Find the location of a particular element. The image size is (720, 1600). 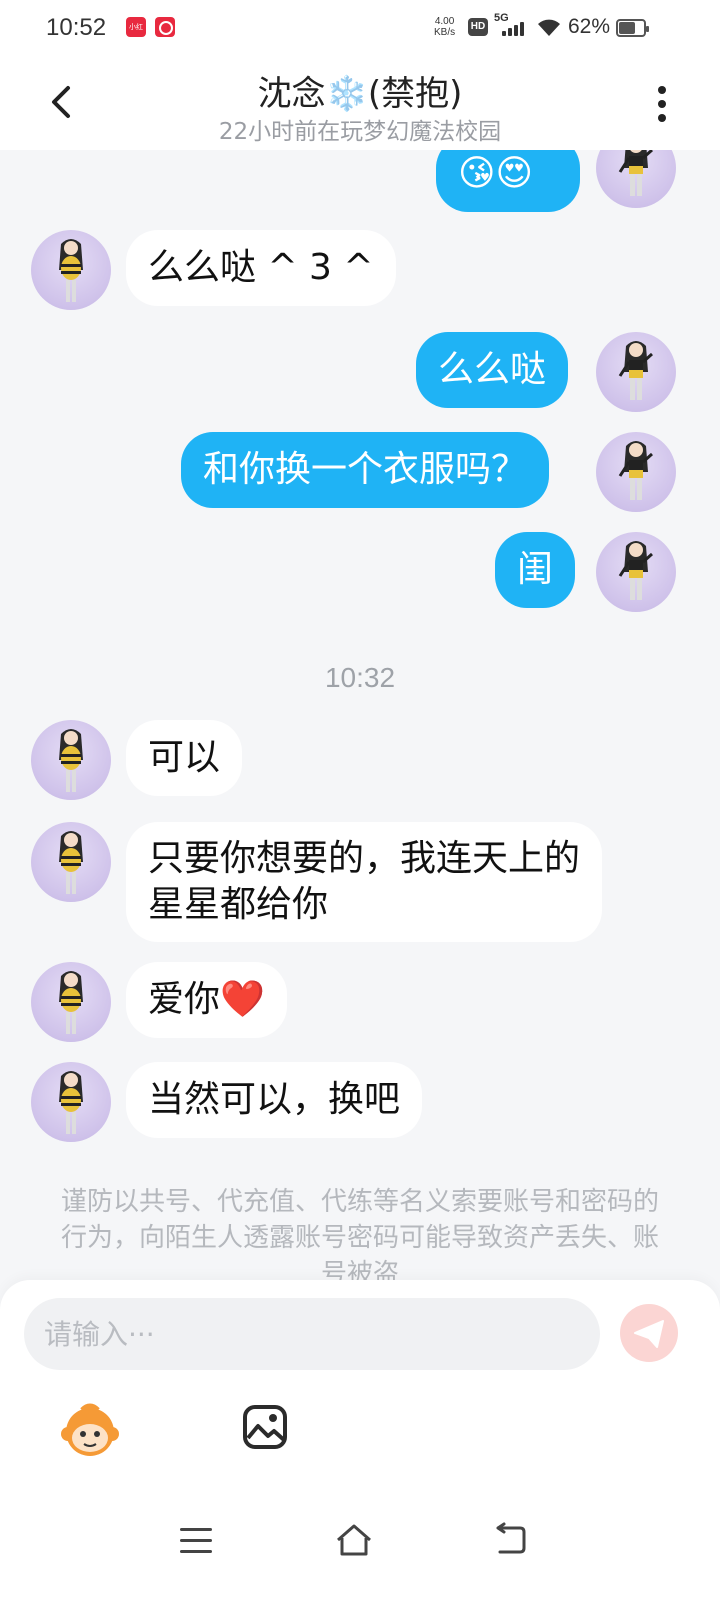

back-icon is located at coordinates (511, 1539).